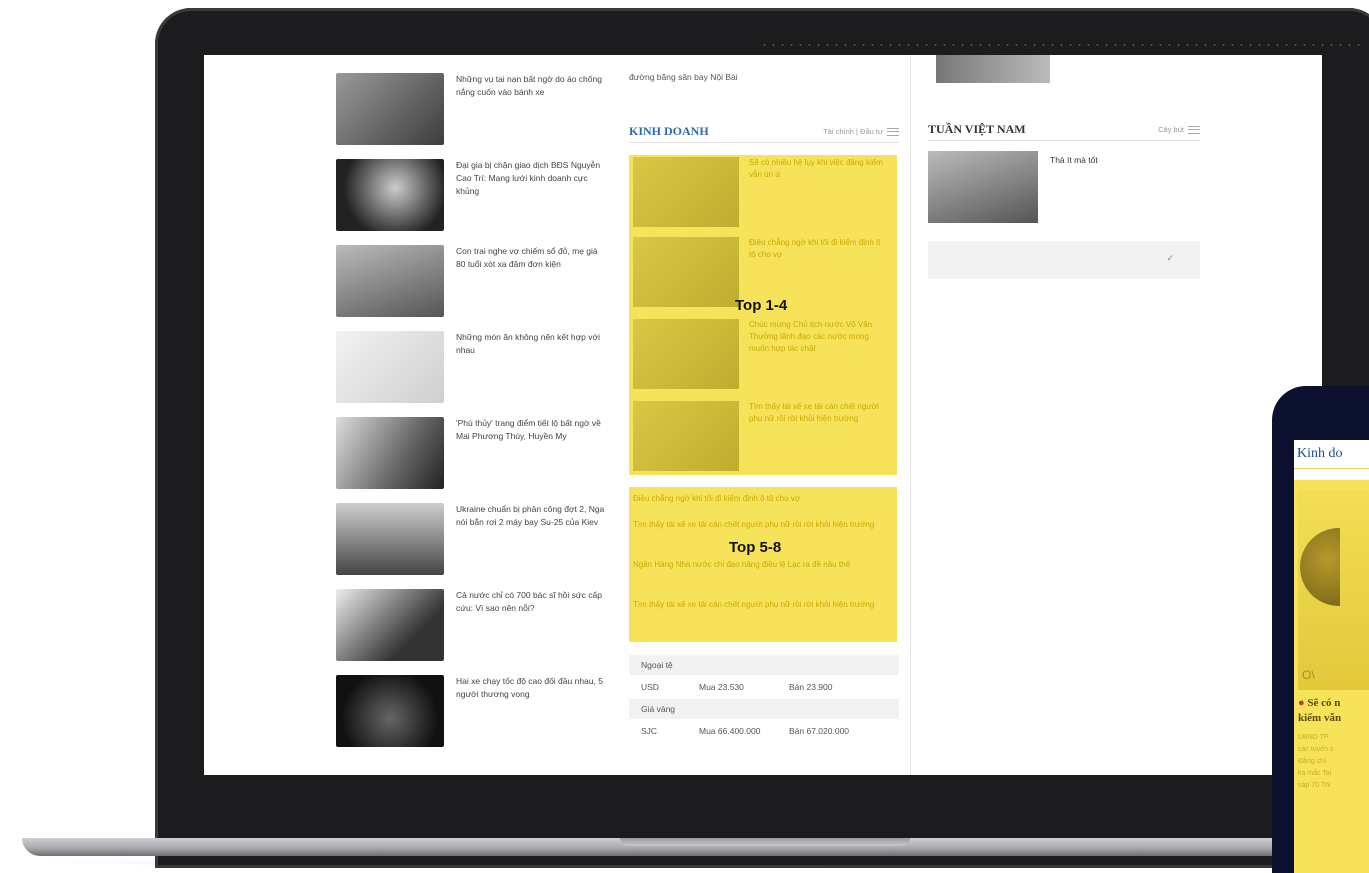 The width and height of the screenshot is (1369, 873). What do you see at coordinates (755, 547) in the screenshot?
I see `annotation-label: Top 5-8` at bounding box center [755, 547].